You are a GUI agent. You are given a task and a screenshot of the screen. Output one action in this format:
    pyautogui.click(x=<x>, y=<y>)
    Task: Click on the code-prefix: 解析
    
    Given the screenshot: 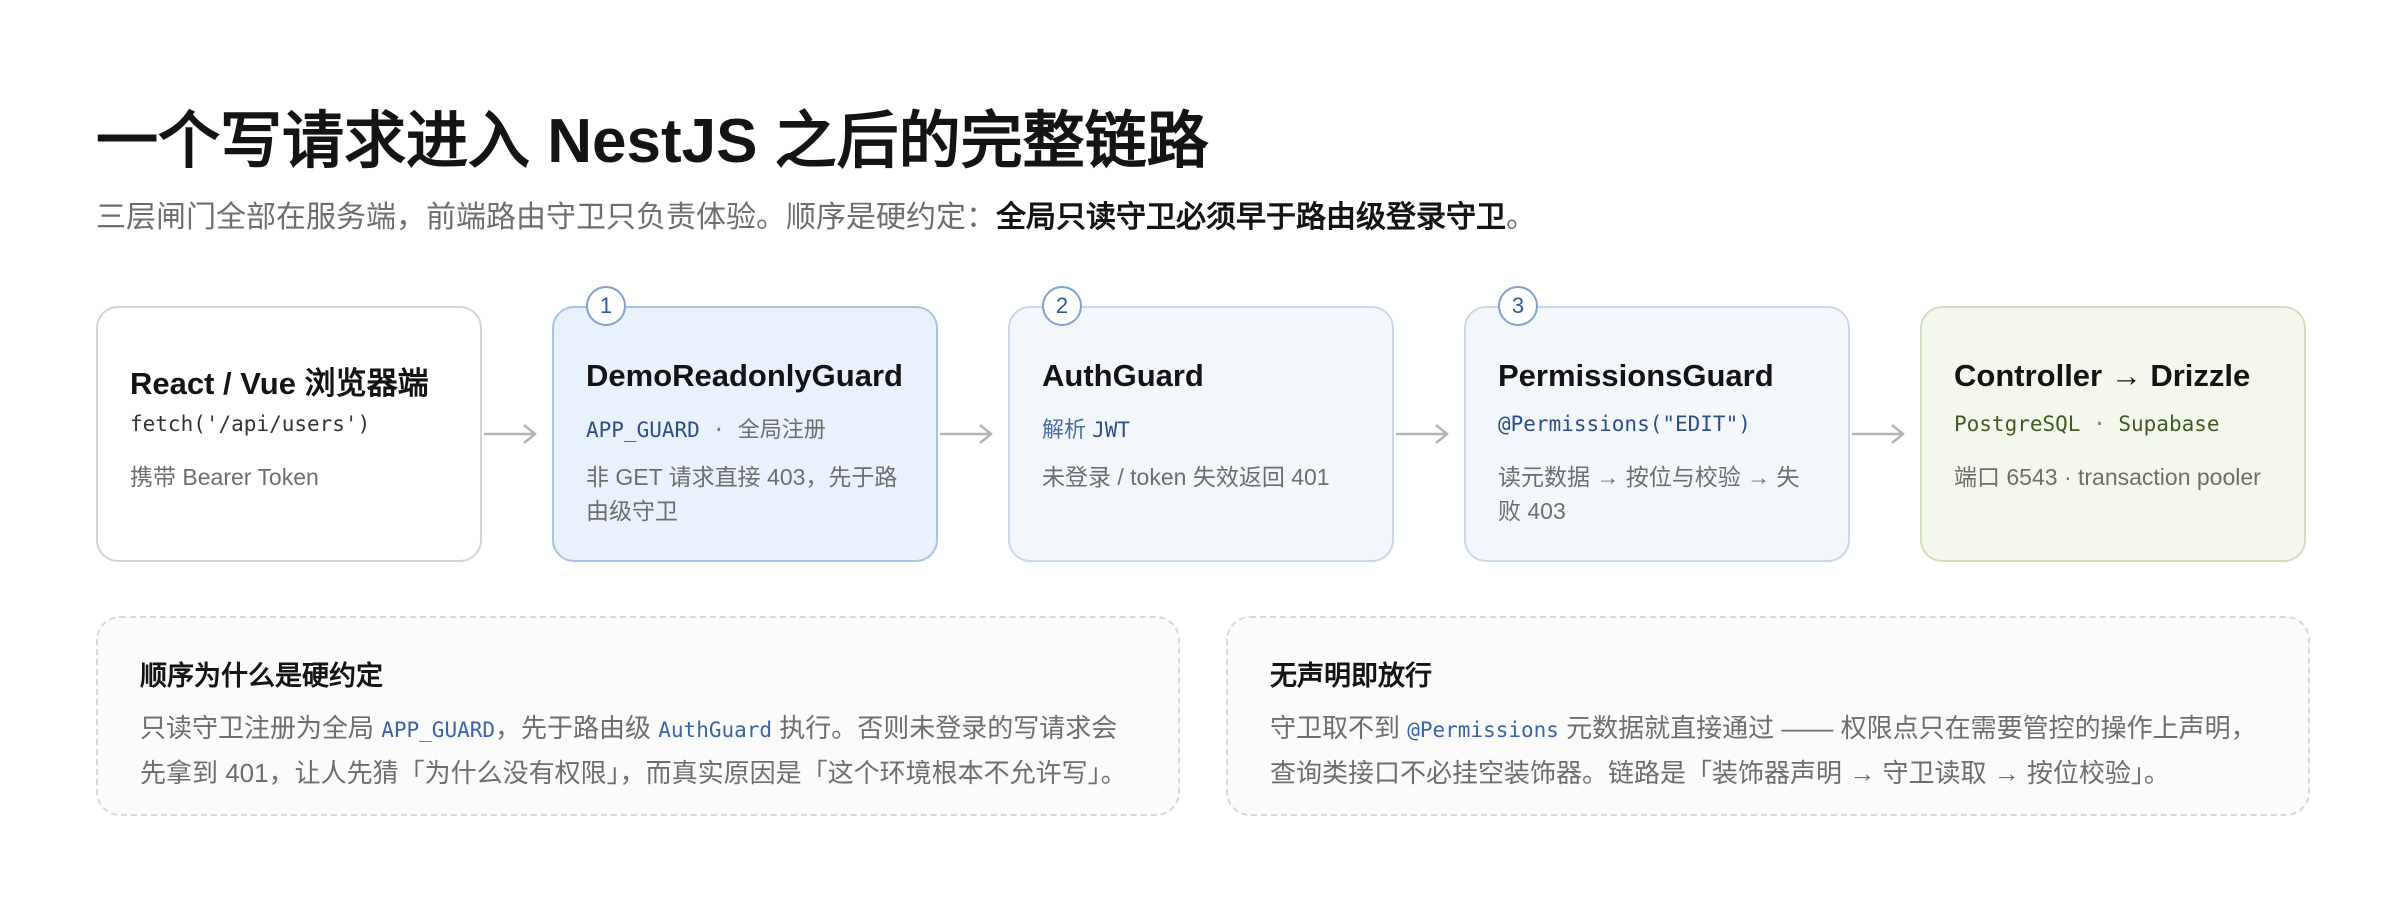 What is the action you would take?
    pyautogui.click(x=1067, y=429)
    